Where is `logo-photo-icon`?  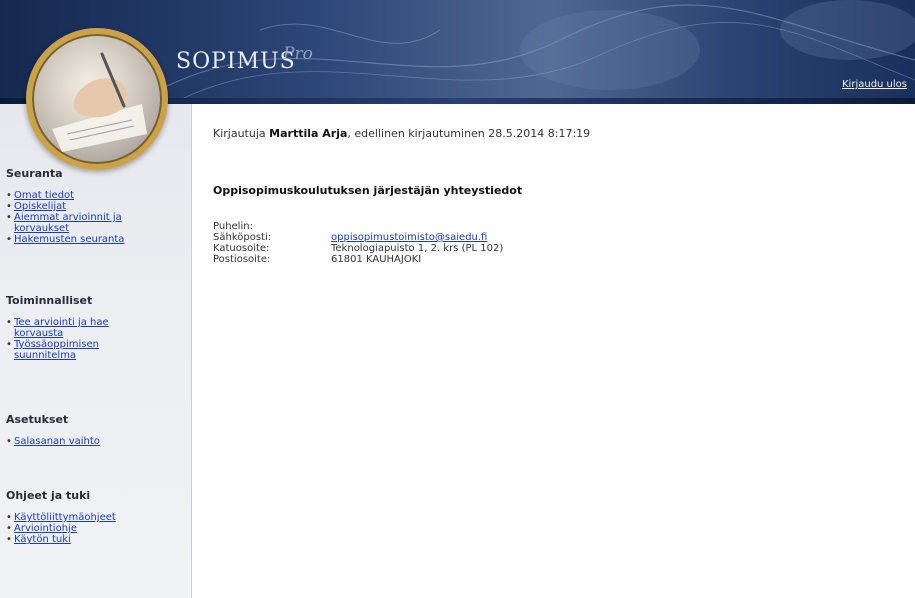
logo-photo-icon is located at coordinates (97, 99).